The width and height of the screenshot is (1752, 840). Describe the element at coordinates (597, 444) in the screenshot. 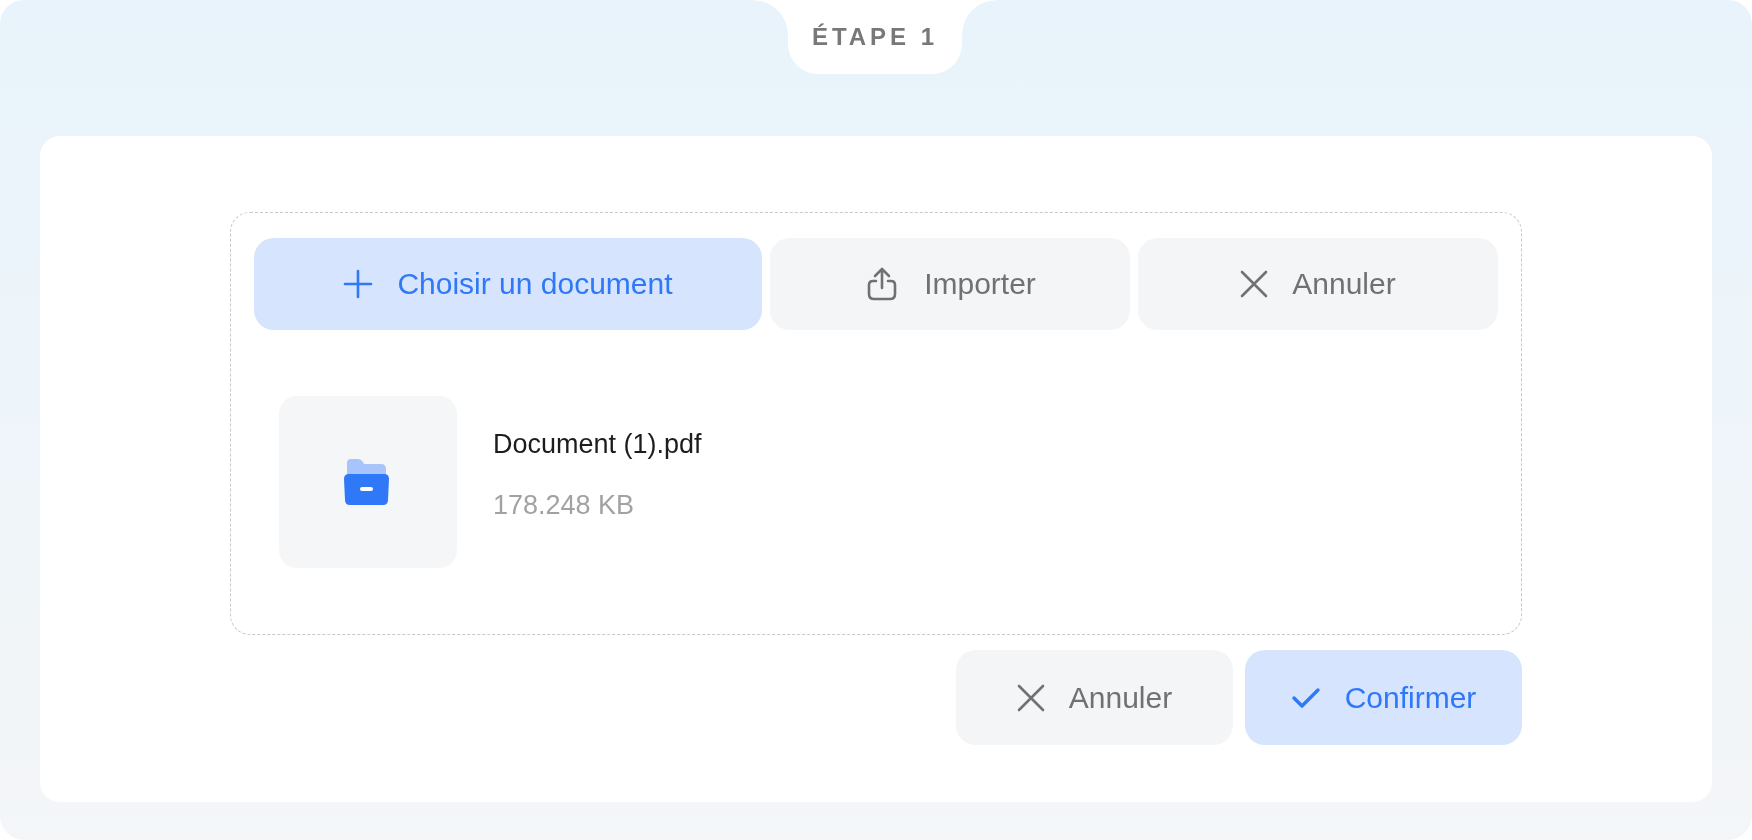

I see `file-name: Document (1).pdf` at that location.